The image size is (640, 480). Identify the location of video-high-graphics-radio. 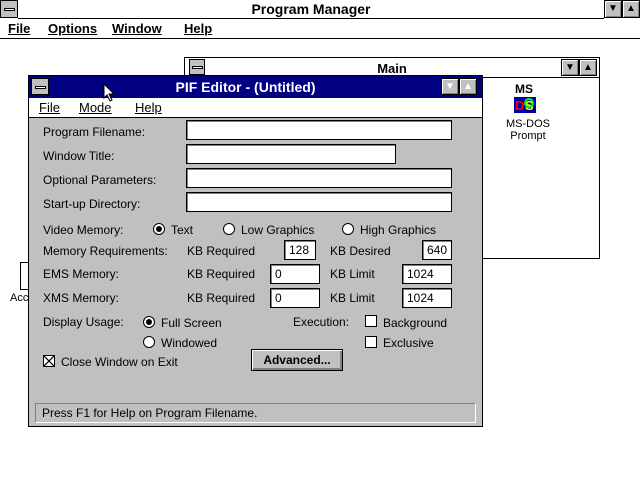
(348, 229).